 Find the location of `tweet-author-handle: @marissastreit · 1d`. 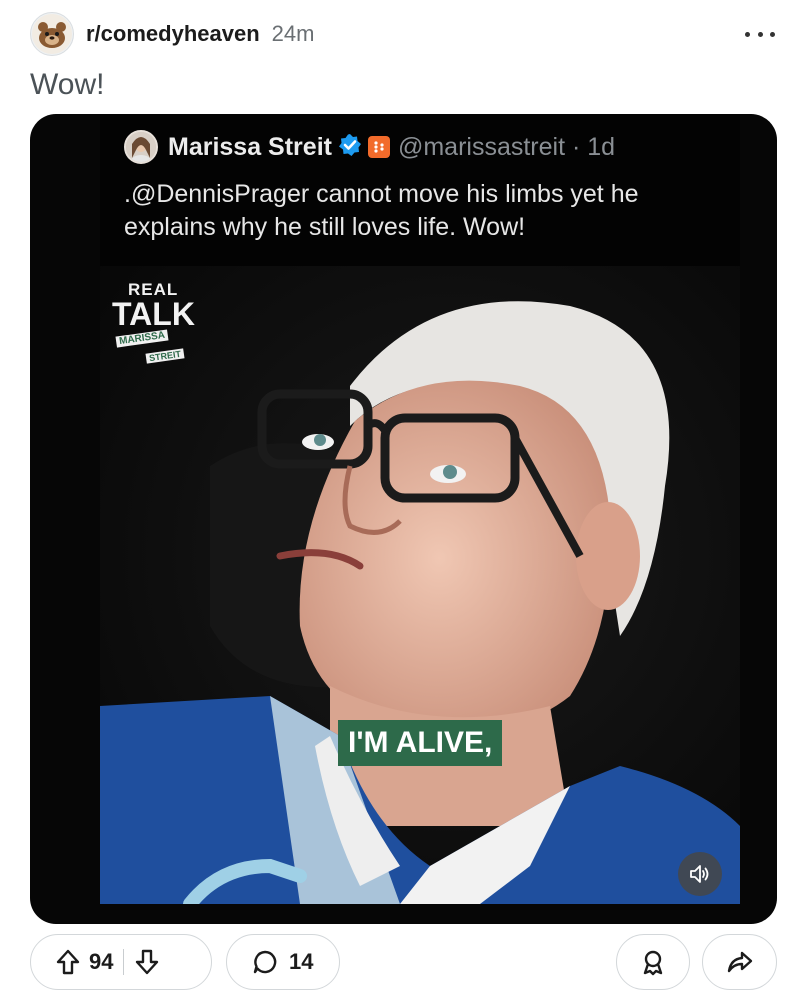

tweet-author-handle: @marissastreit · 1d is located at coordinates (506, 146).